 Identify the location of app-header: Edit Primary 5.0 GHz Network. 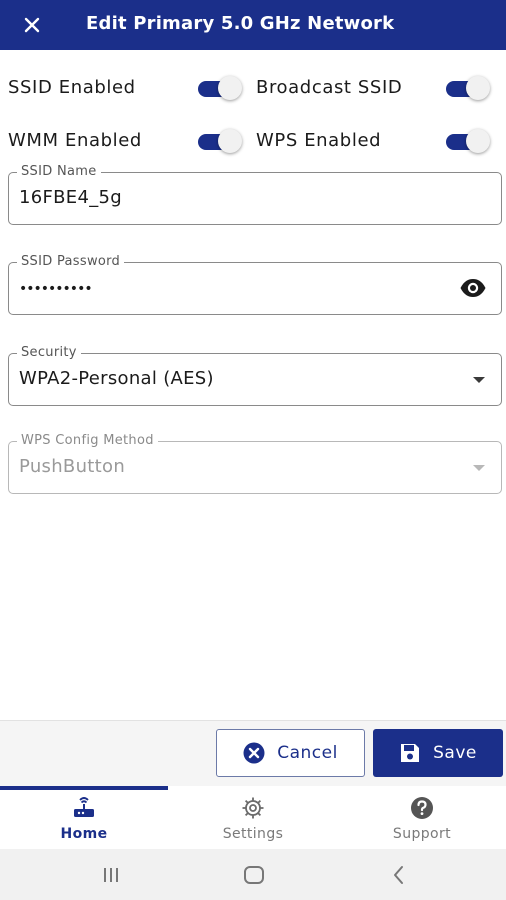
(253, 25).